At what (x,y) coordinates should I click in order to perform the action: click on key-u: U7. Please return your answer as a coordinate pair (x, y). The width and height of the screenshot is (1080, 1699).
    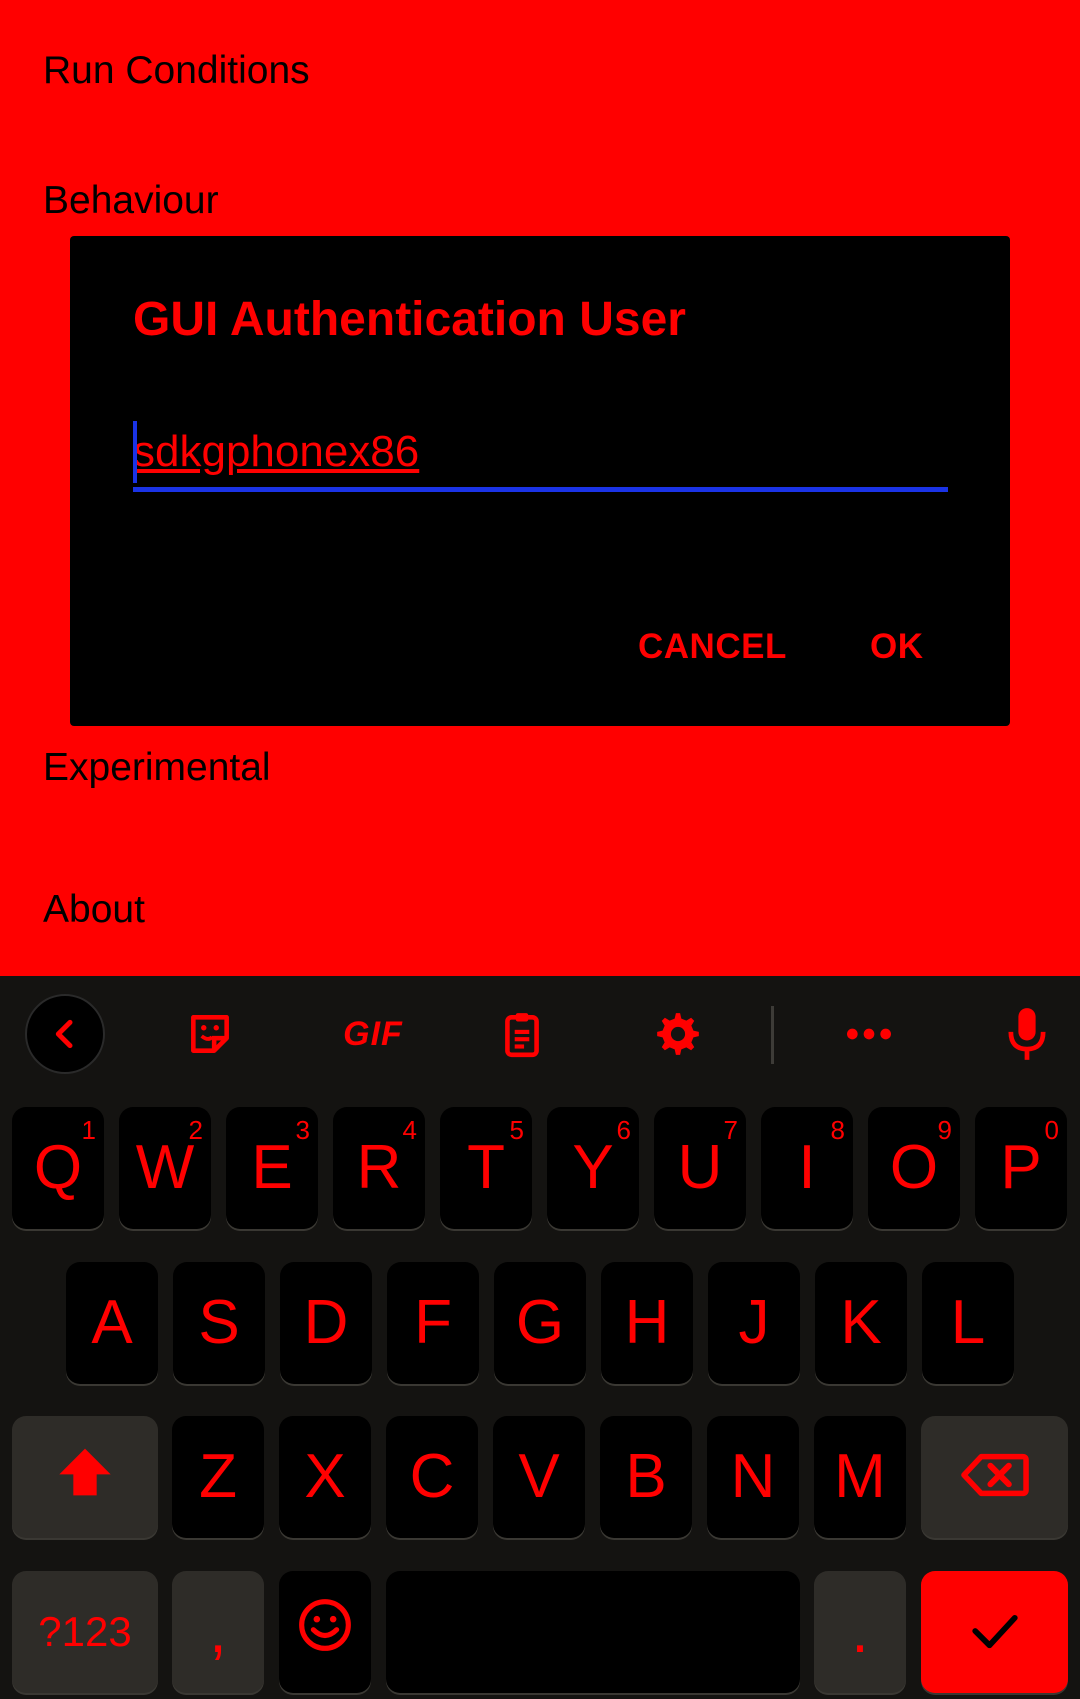
    Looking at the image, I should click on (700, 1168).